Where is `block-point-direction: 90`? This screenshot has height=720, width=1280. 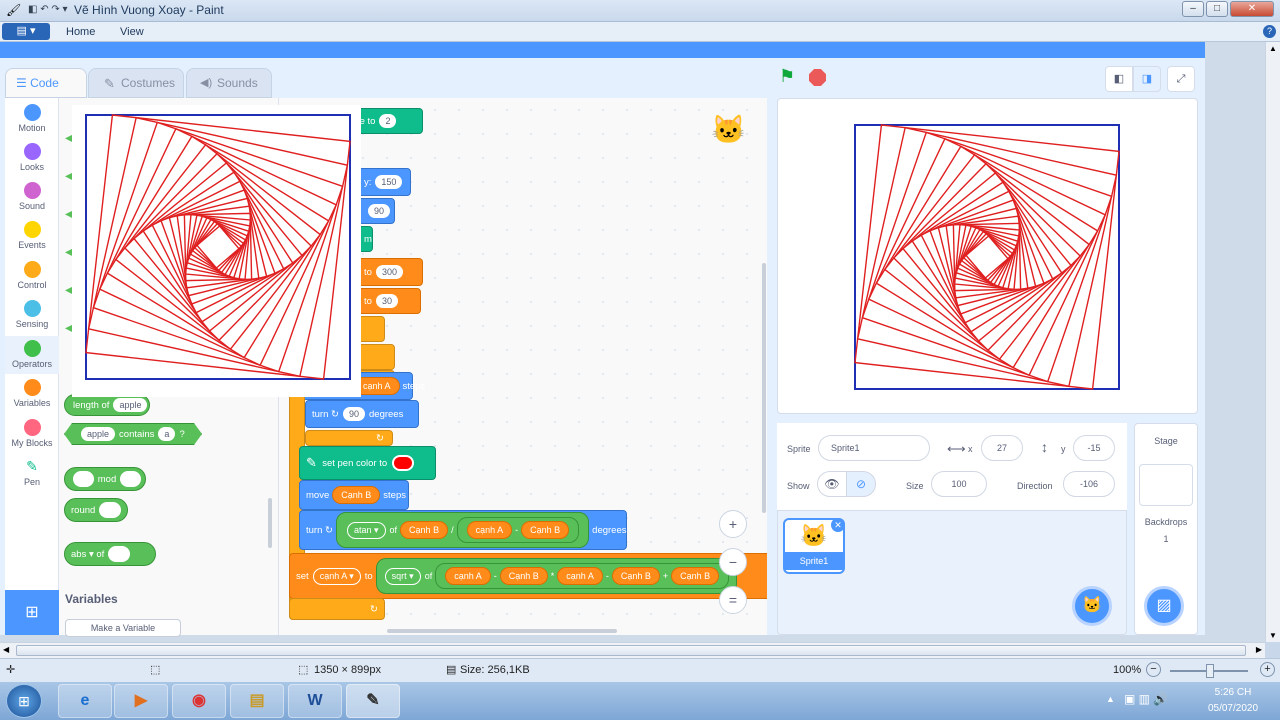
block-point-direction: 90 is located at coordinates (376, 211).